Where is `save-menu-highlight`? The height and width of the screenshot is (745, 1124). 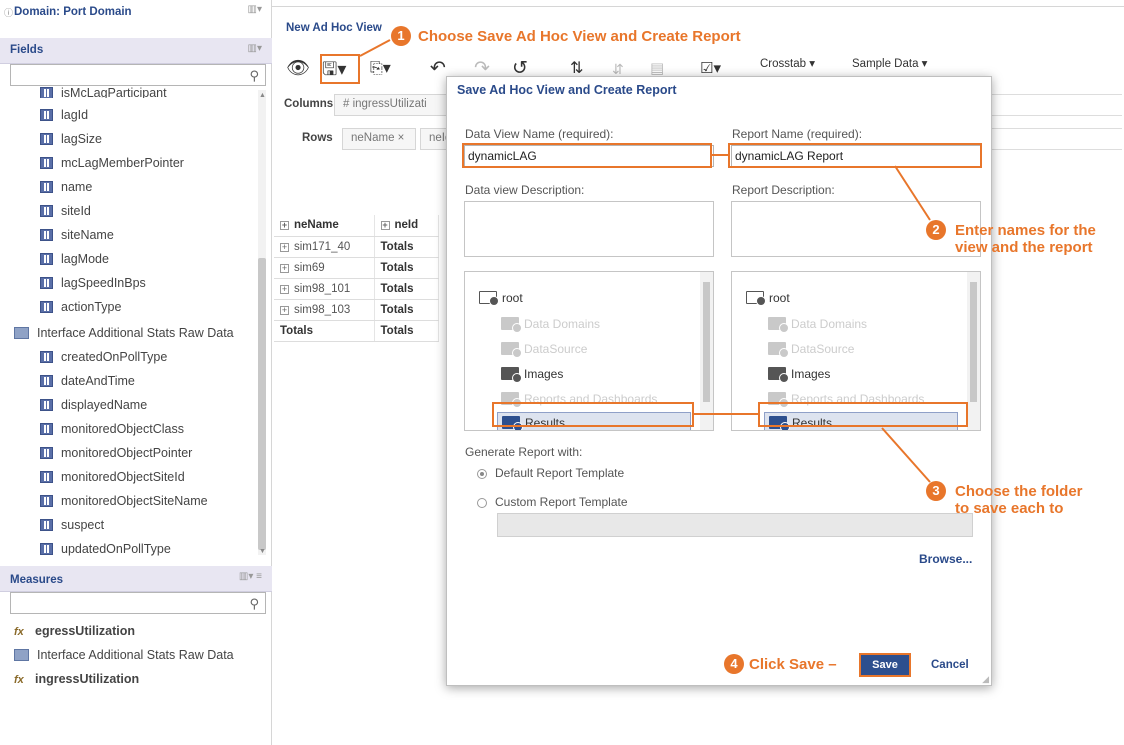
save-menu-highlight is located at coordinates (340, 69).